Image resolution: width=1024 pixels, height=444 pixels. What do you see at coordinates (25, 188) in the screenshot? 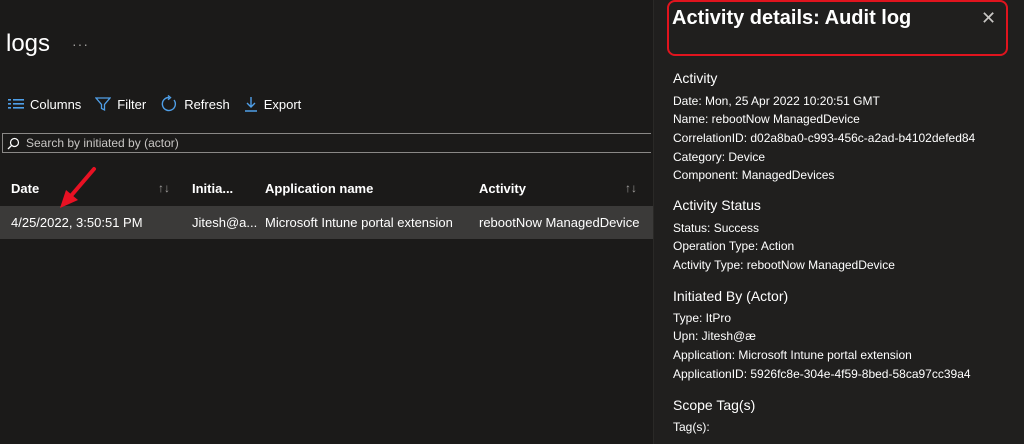
I see `column-header-date: Date` at bounding box center [25, 188].